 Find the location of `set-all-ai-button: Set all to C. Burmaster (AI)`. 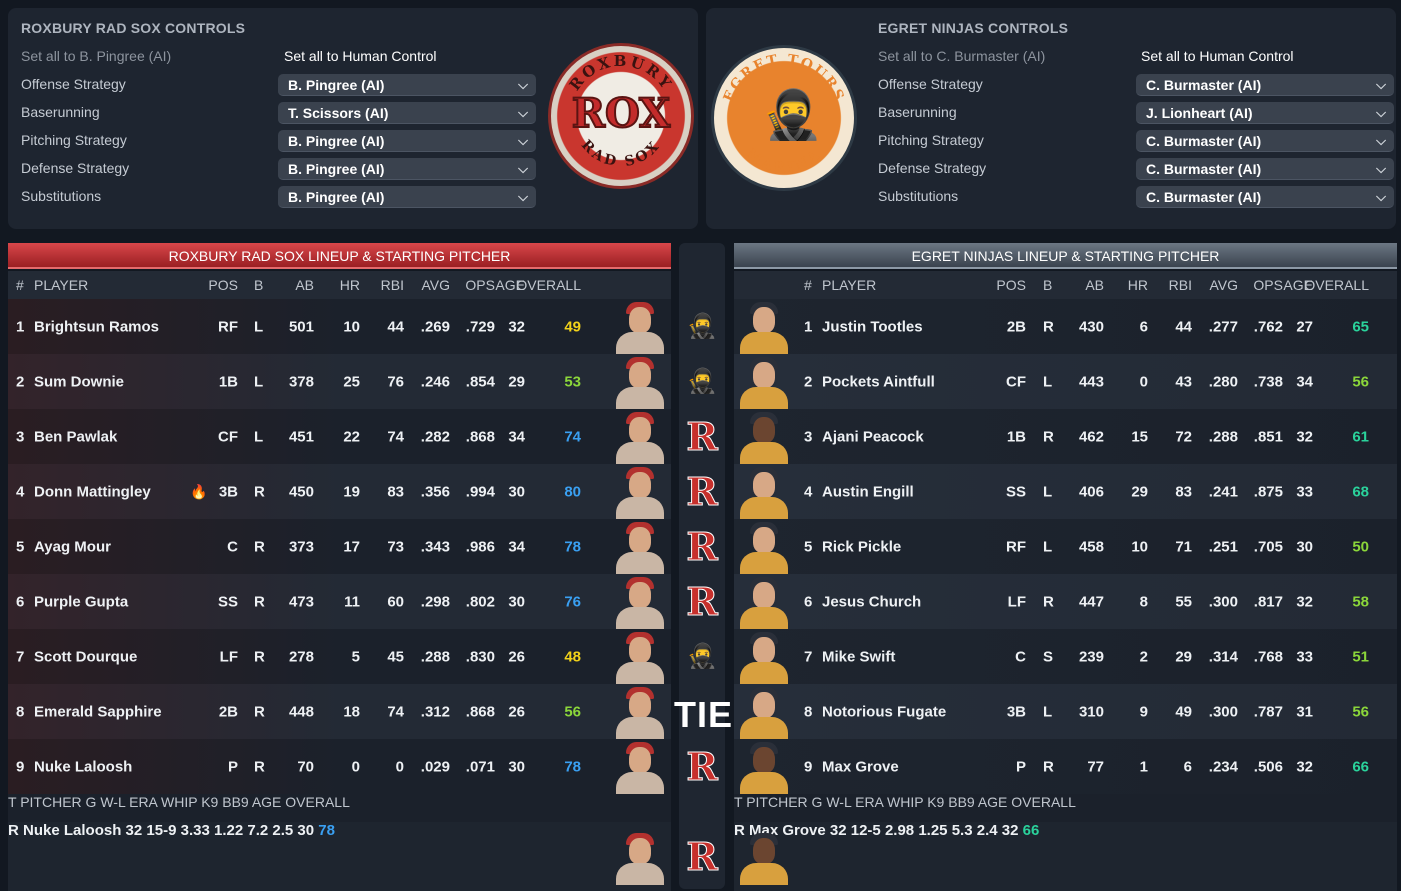

set-all-ai-button: Set all to C. Burmaster (AI) is located at coordinates (961, 56).